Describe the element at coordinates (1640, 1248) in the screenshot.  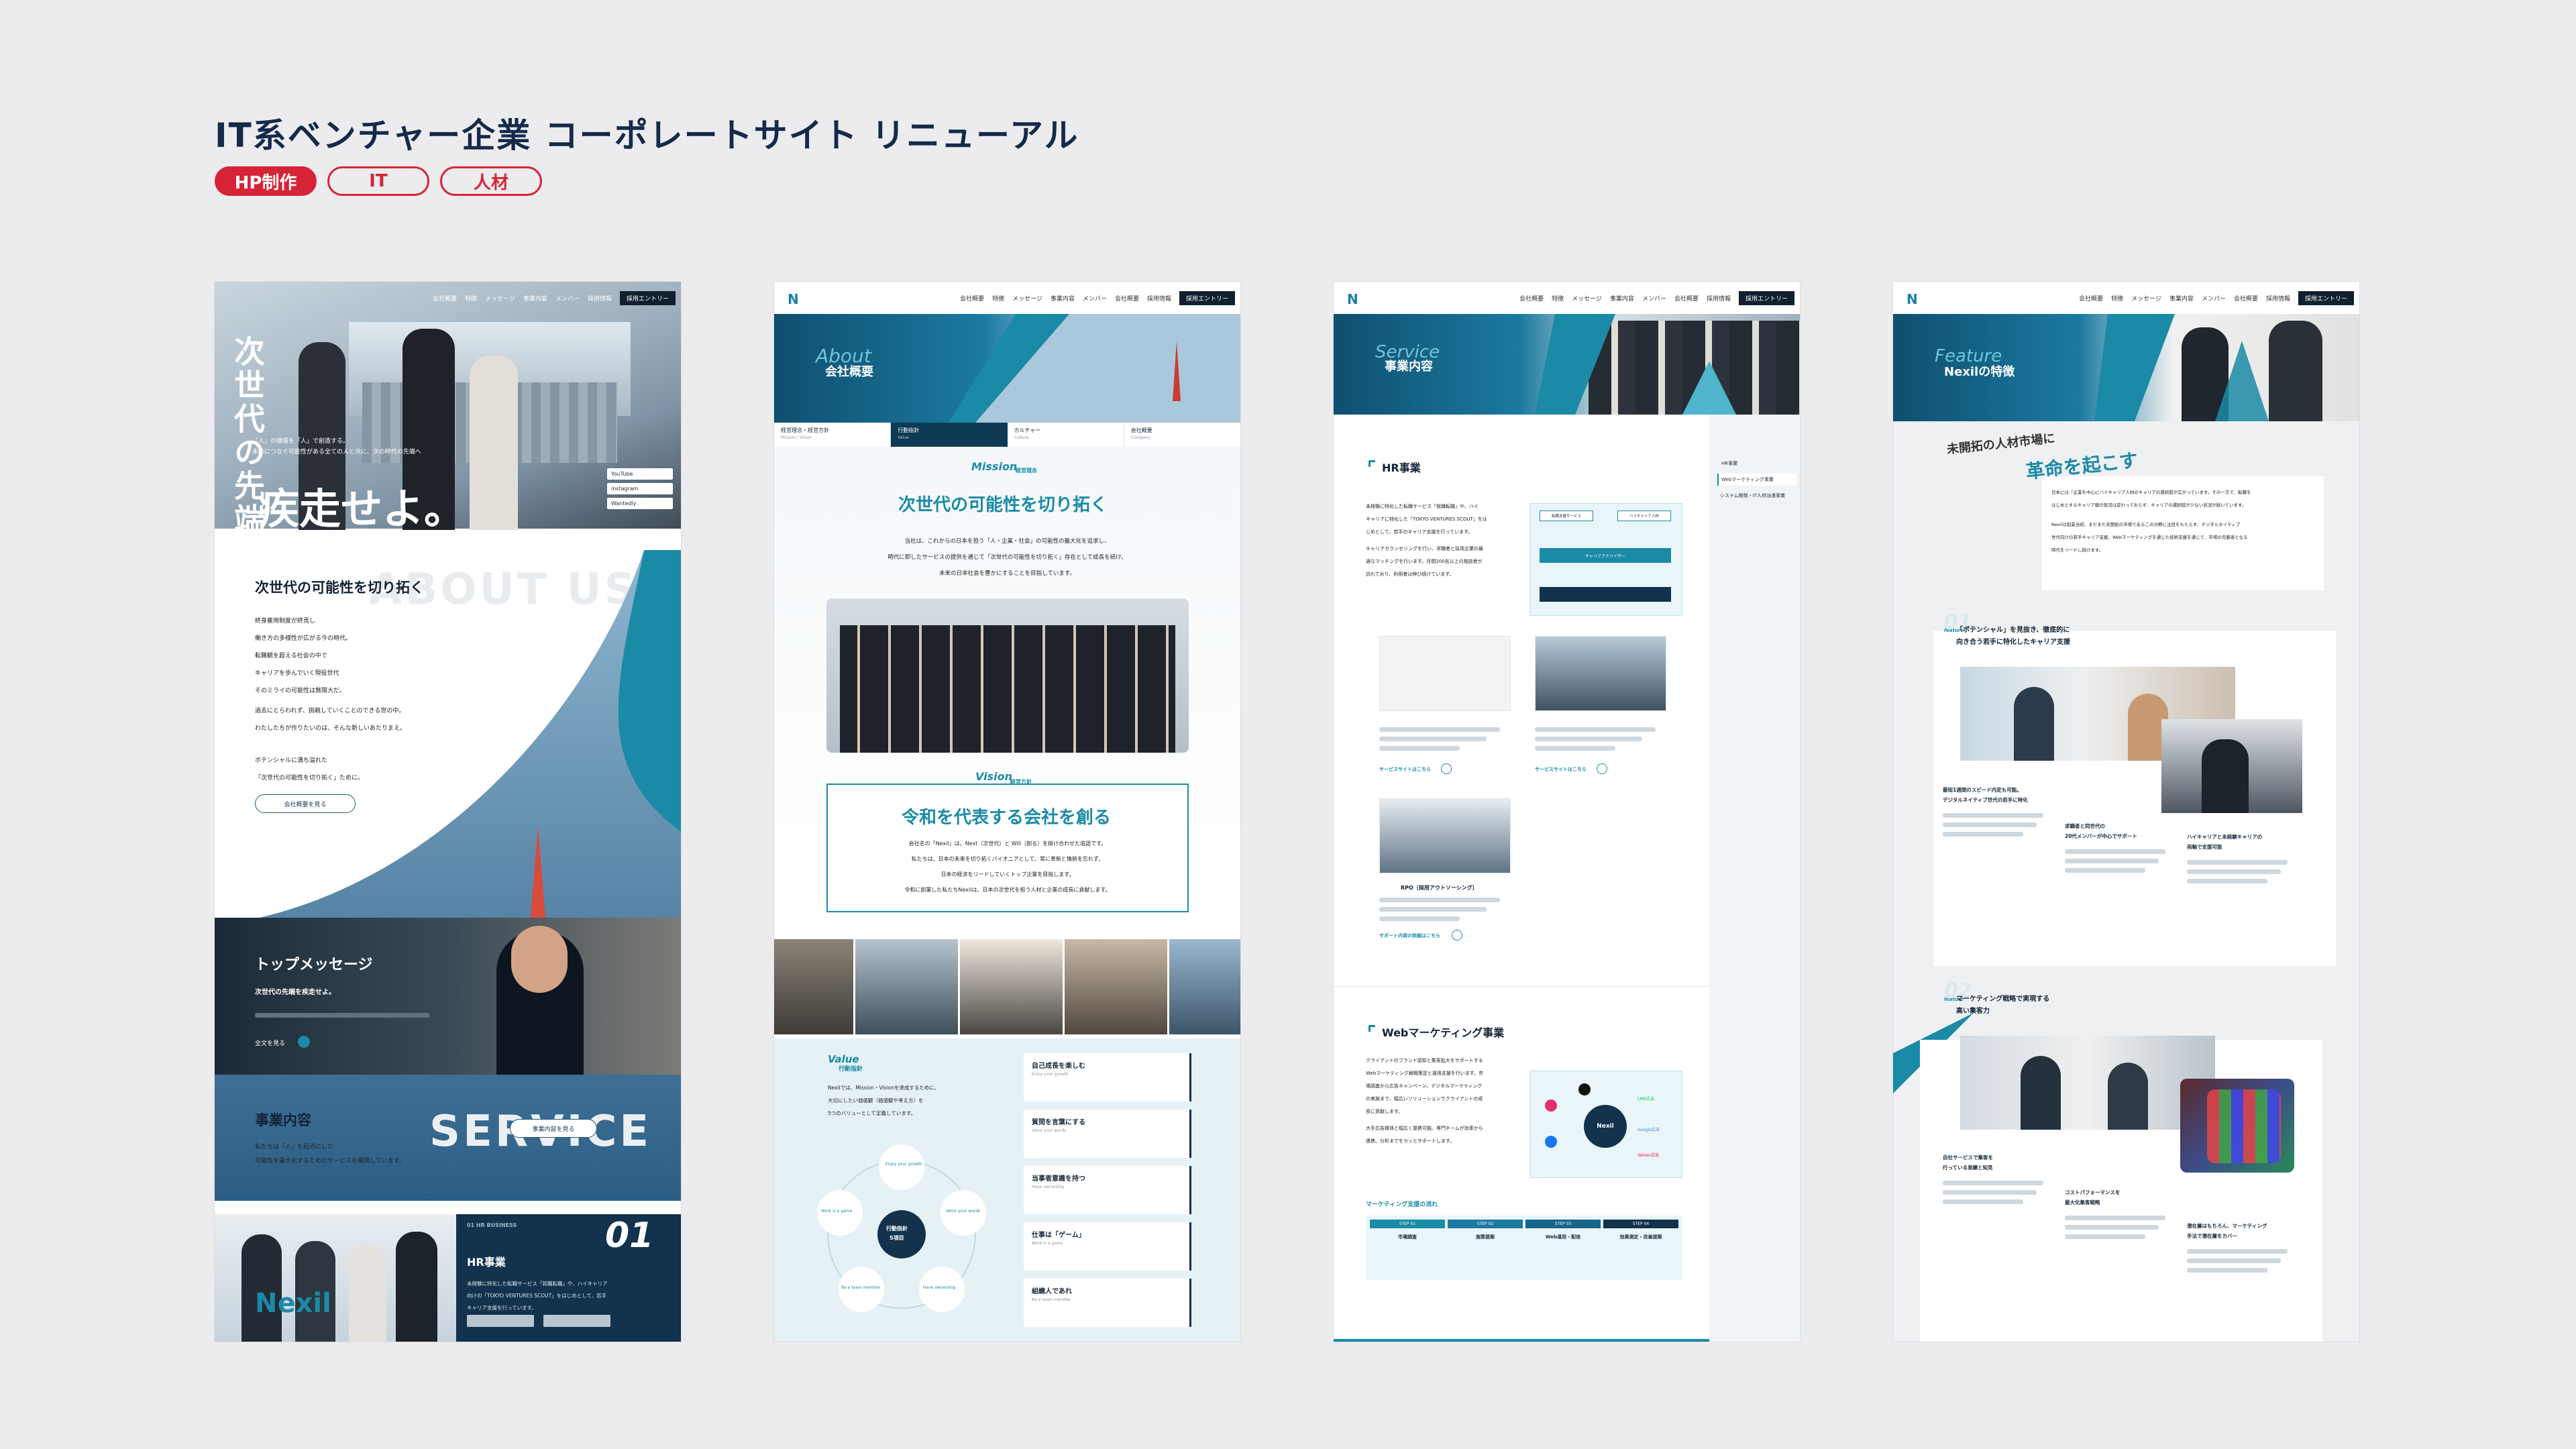
I see `flow-step: STEP 04 効果測定・改善提案` at that location.